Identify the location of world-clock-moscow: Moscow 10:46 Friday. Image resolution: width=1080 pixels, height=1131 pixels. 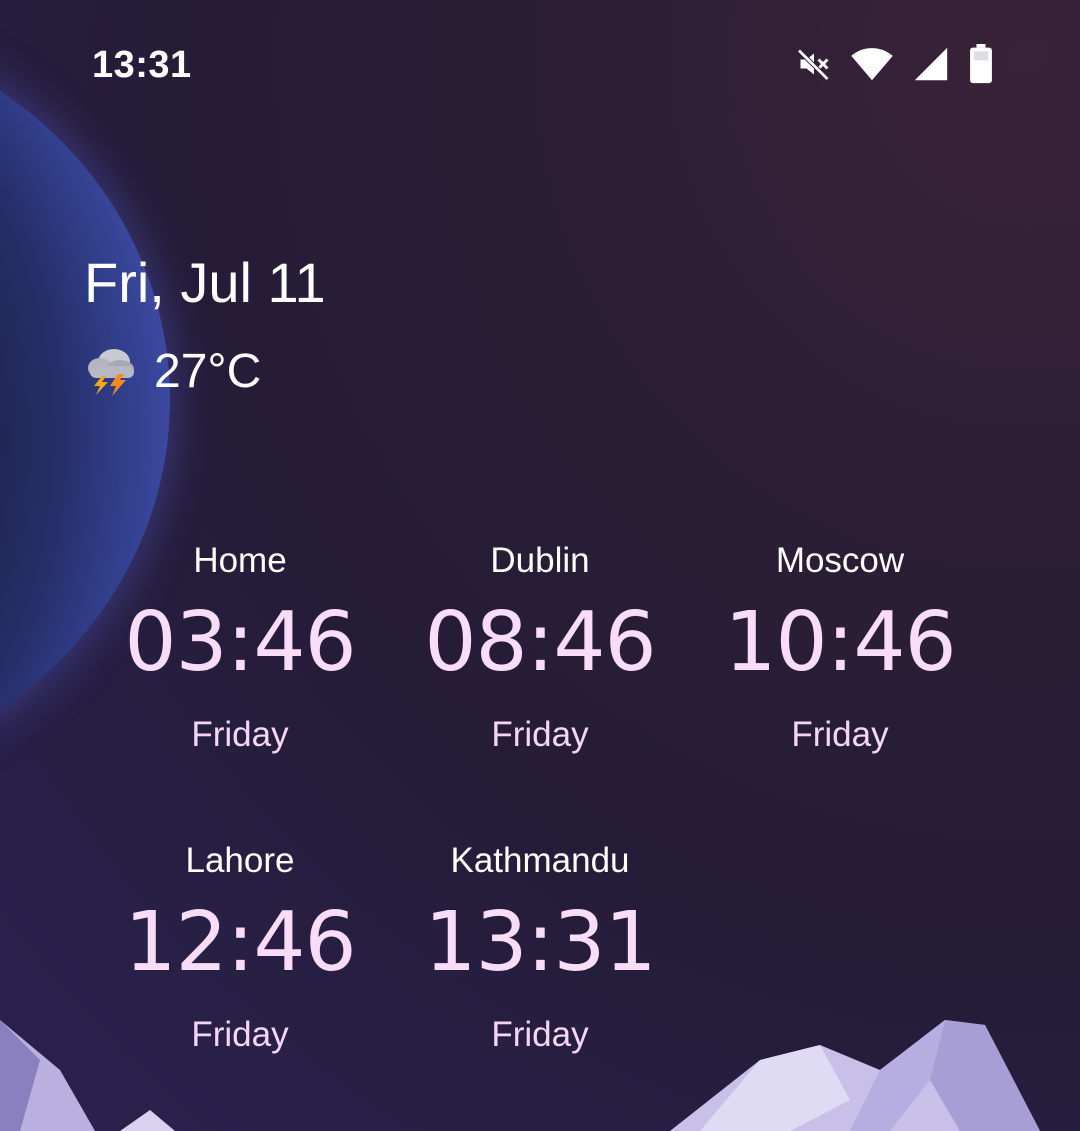
(840, 648).